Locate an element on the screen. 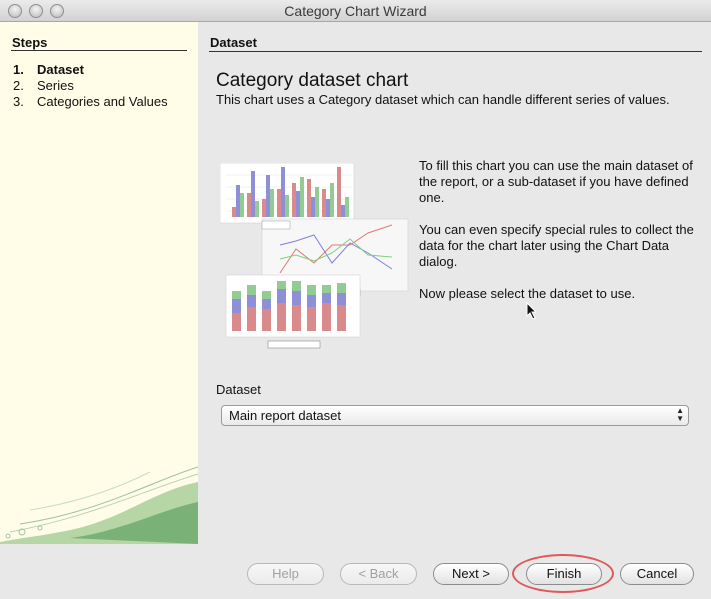  step-label: Categories and Values is located at coordinates (102, 101).